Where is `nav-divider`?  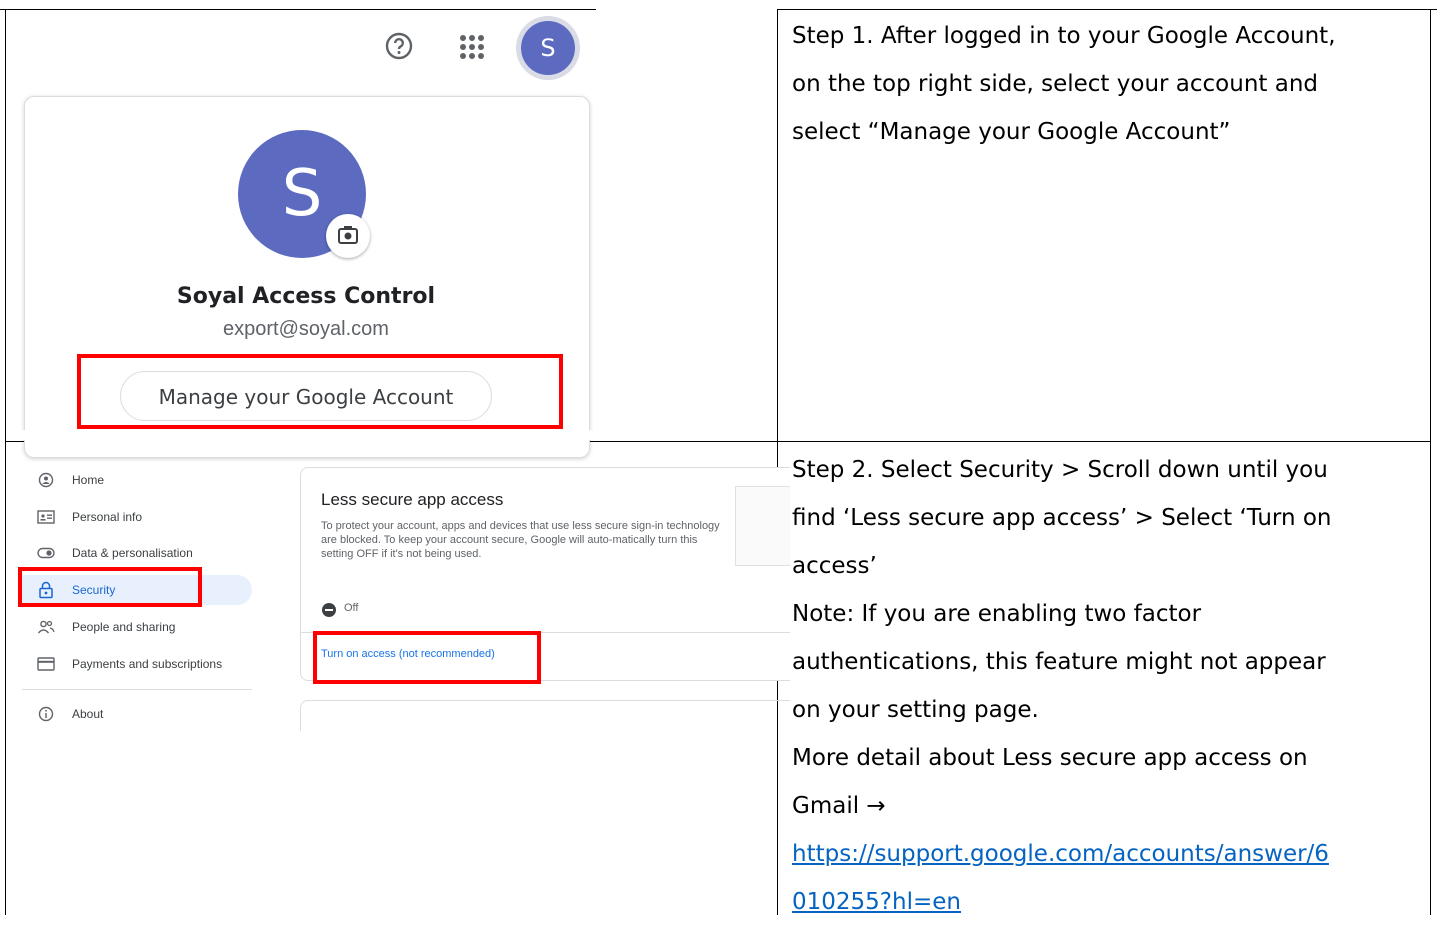
nav-divider is located at coordinates (137, 689).